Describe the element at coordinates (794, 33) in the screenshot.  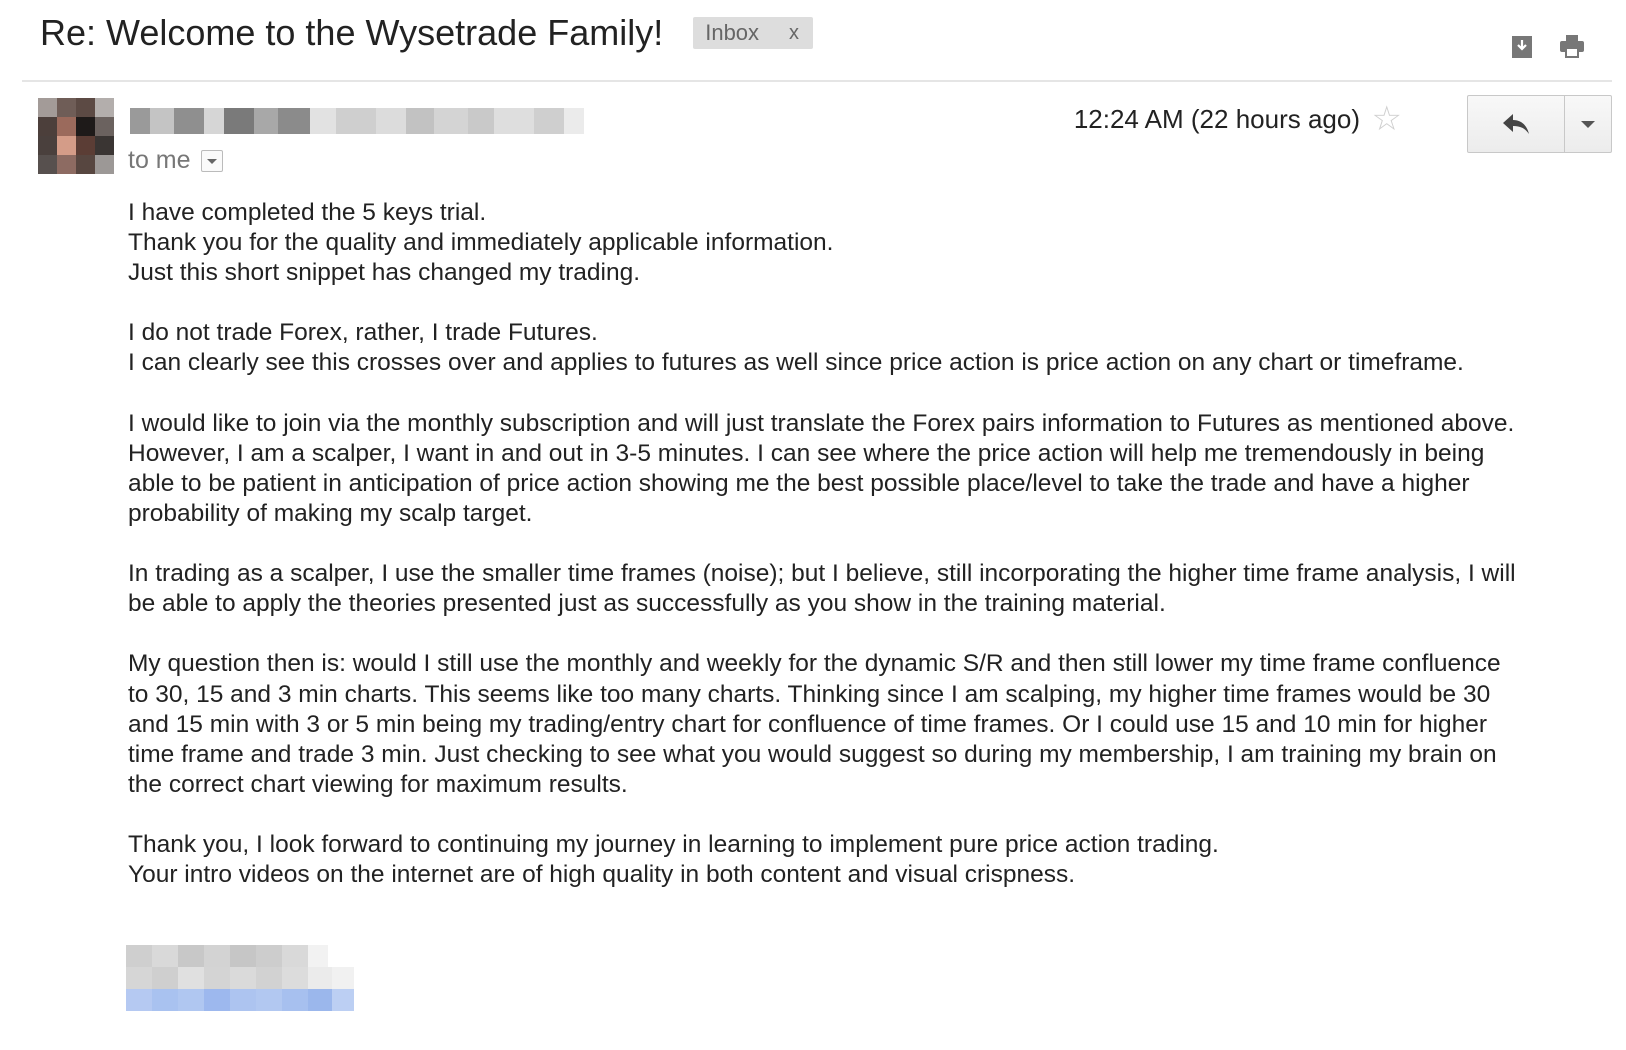
I see `remove-label-button: x` at that location.